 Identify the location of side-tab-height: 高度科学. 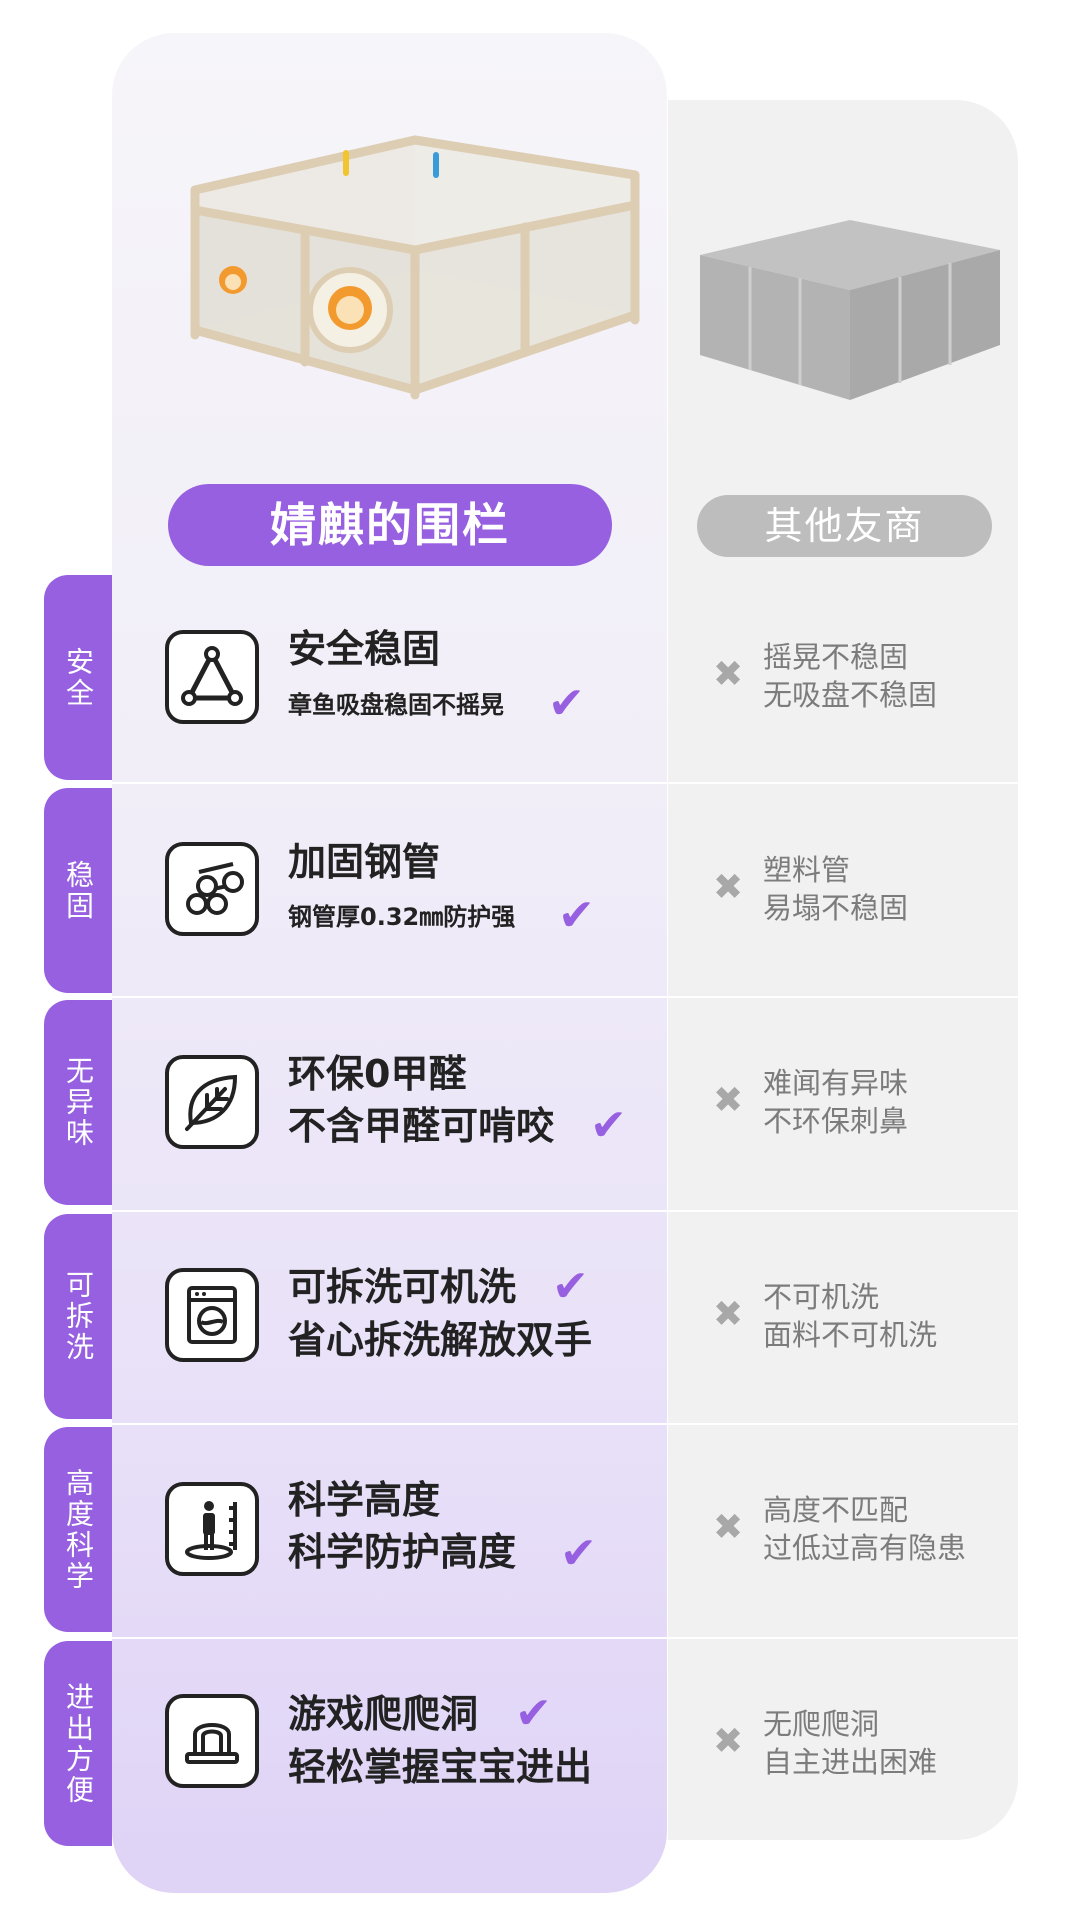
(78, 1529).